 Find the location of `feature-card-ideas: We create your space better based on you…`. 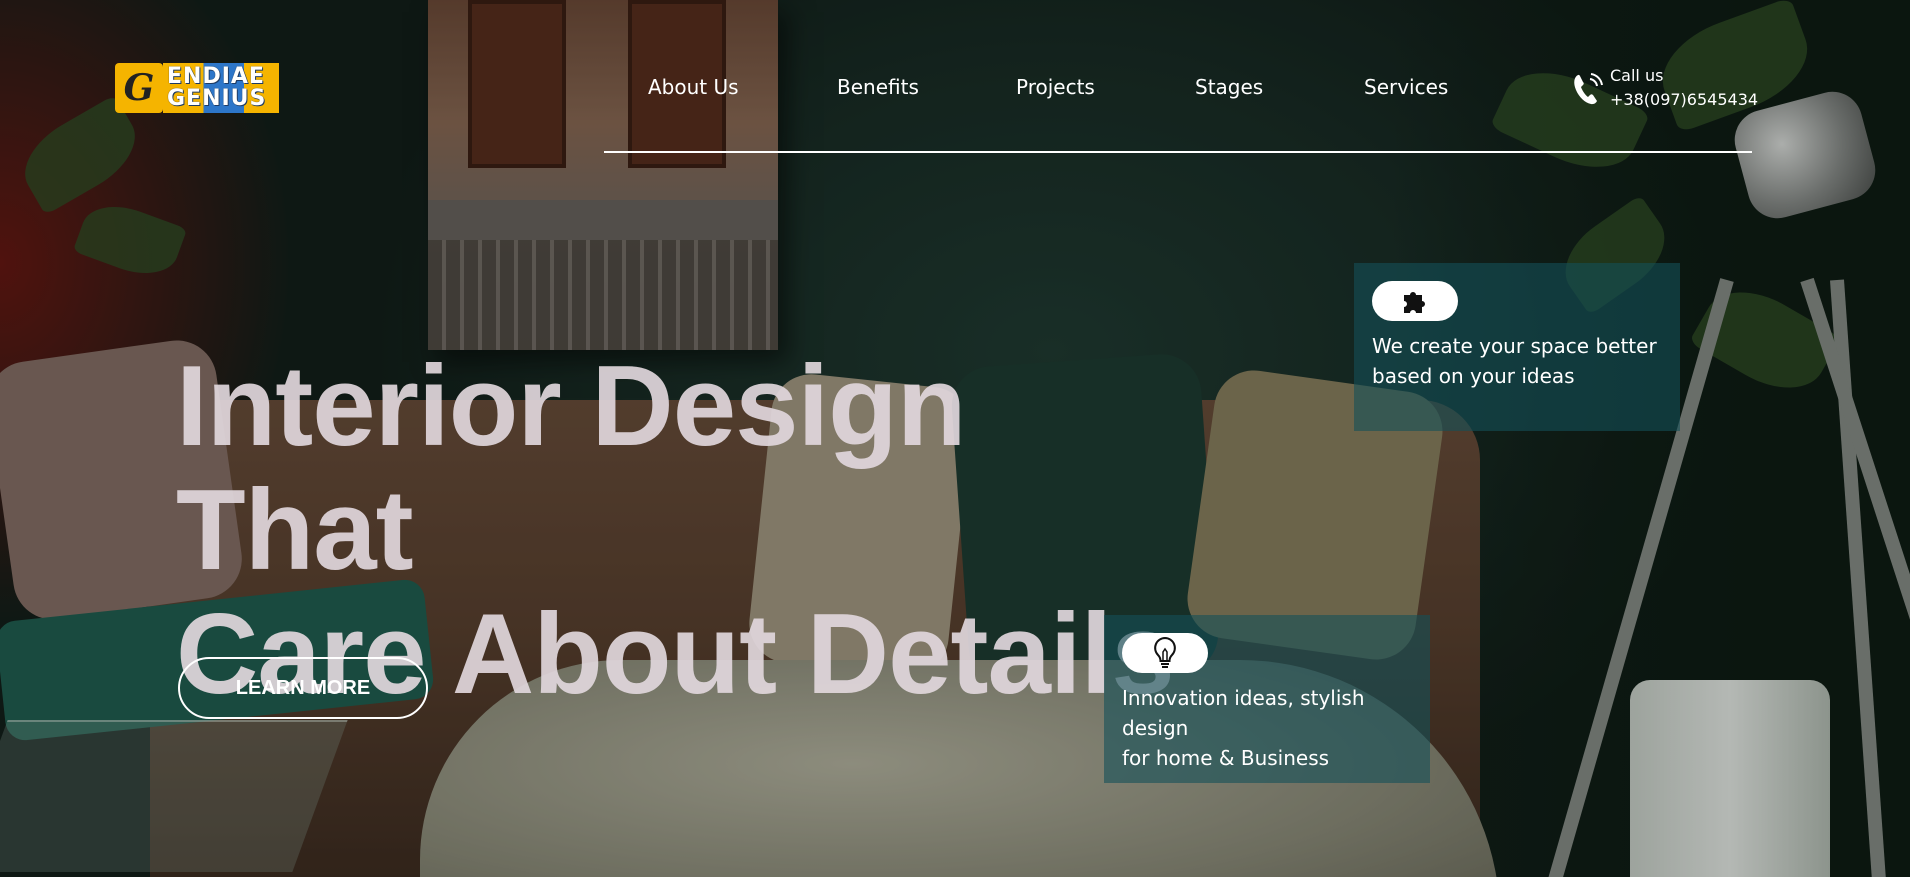

feature-card-ideas: We create your space better based on you… is located at coordinates (1517, 347).